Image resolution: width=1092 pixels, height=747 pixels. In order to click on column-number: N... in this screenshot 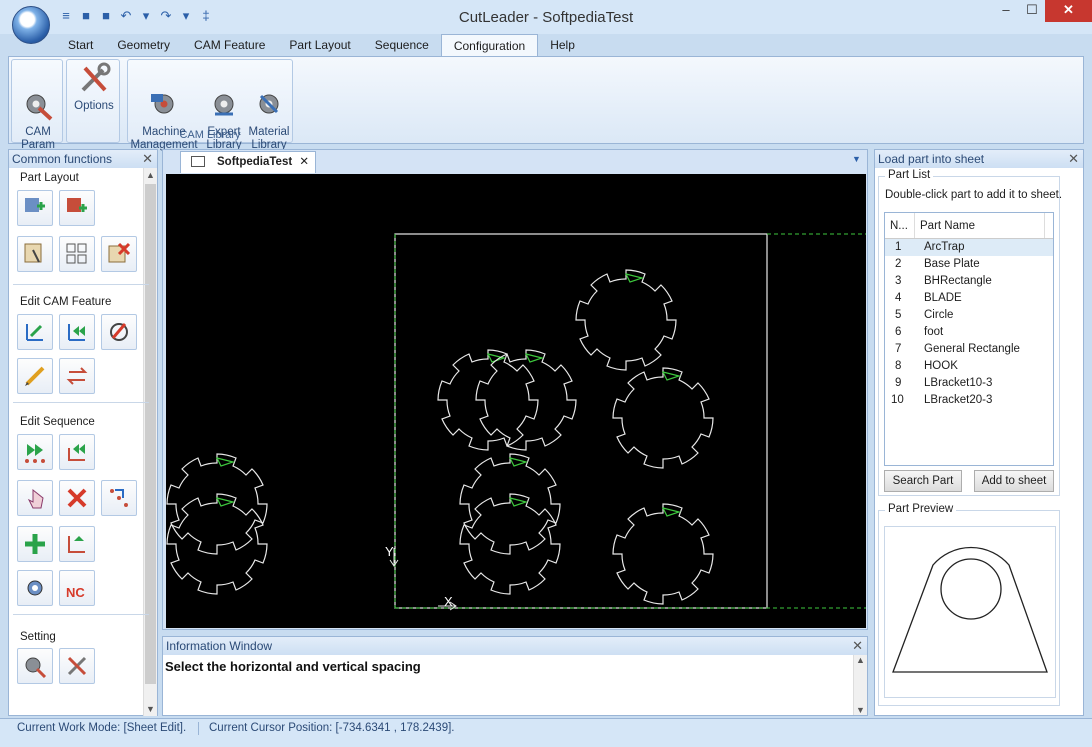, I will do `click(900, 225)`.